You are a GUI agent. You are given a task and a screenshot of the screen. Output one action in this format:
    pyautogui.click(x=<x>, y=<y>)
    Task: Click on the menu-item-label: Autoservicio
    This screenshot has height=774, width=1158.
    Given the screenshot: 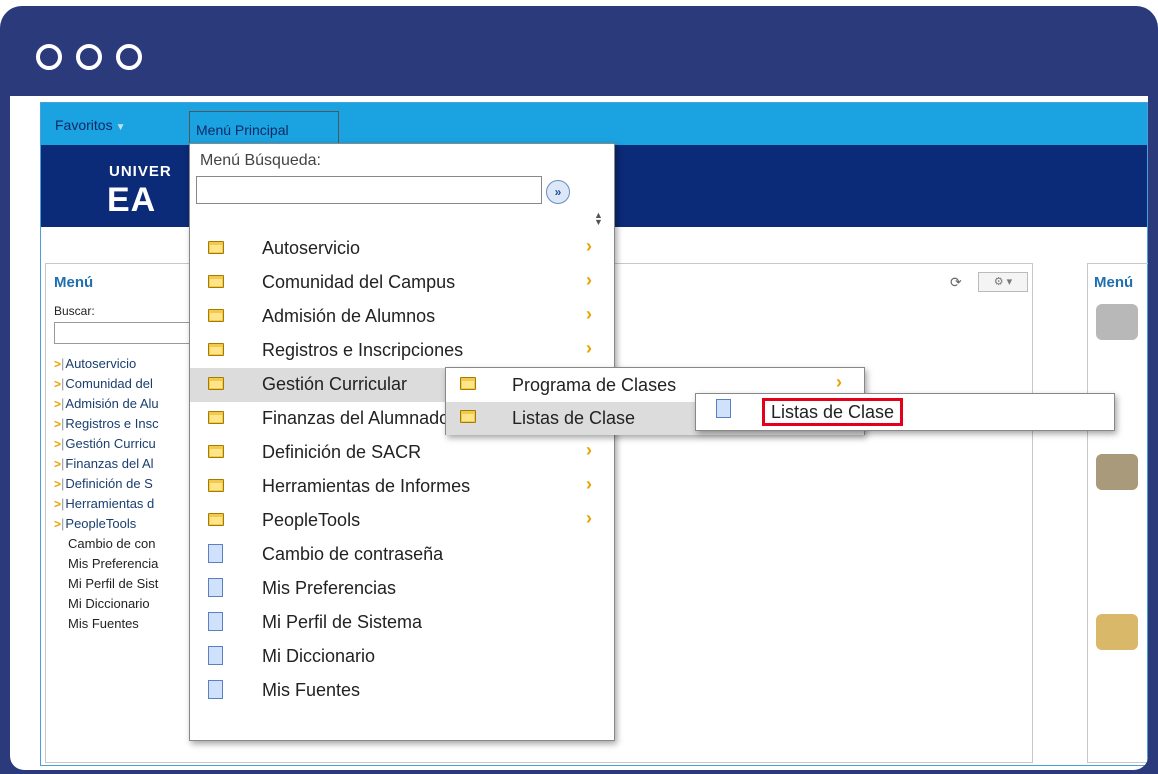 What is the action you would take?
    pyautogui.click(x=311, y=248)
    